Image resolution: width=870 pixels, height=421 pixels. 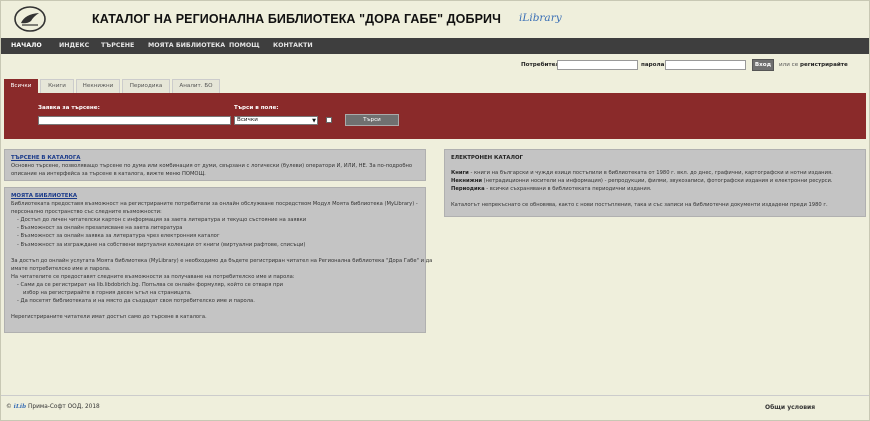 I want to click on copyright: © iLib Прима-Софт ООД, 2018, so click(x=53, y=407).